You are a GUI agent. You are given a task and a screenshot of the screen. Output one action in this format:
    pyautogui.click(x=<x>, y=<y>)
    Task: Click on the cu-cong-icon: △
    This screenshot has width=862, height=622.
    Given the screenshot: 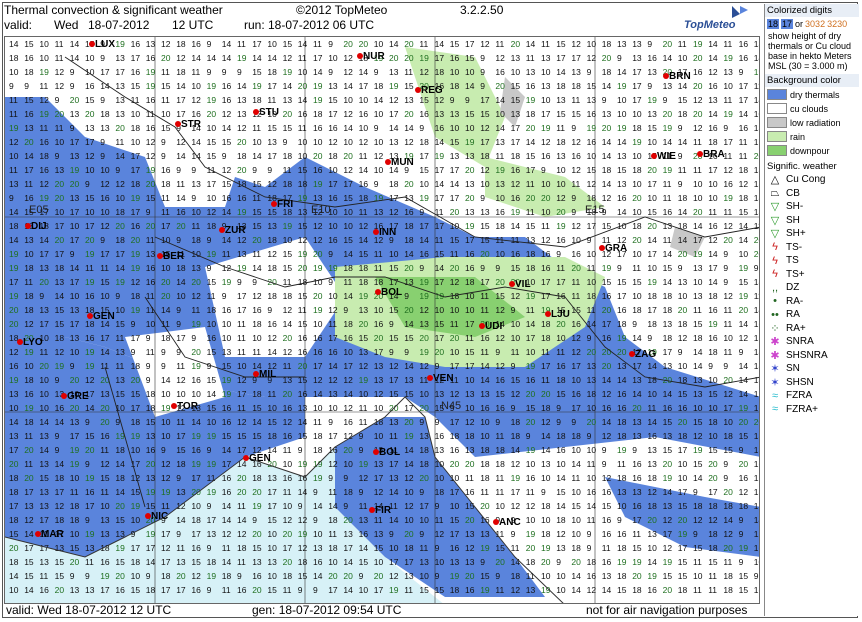 What is the action you would take?
    pyautogui.click(x=775, y=180)
    